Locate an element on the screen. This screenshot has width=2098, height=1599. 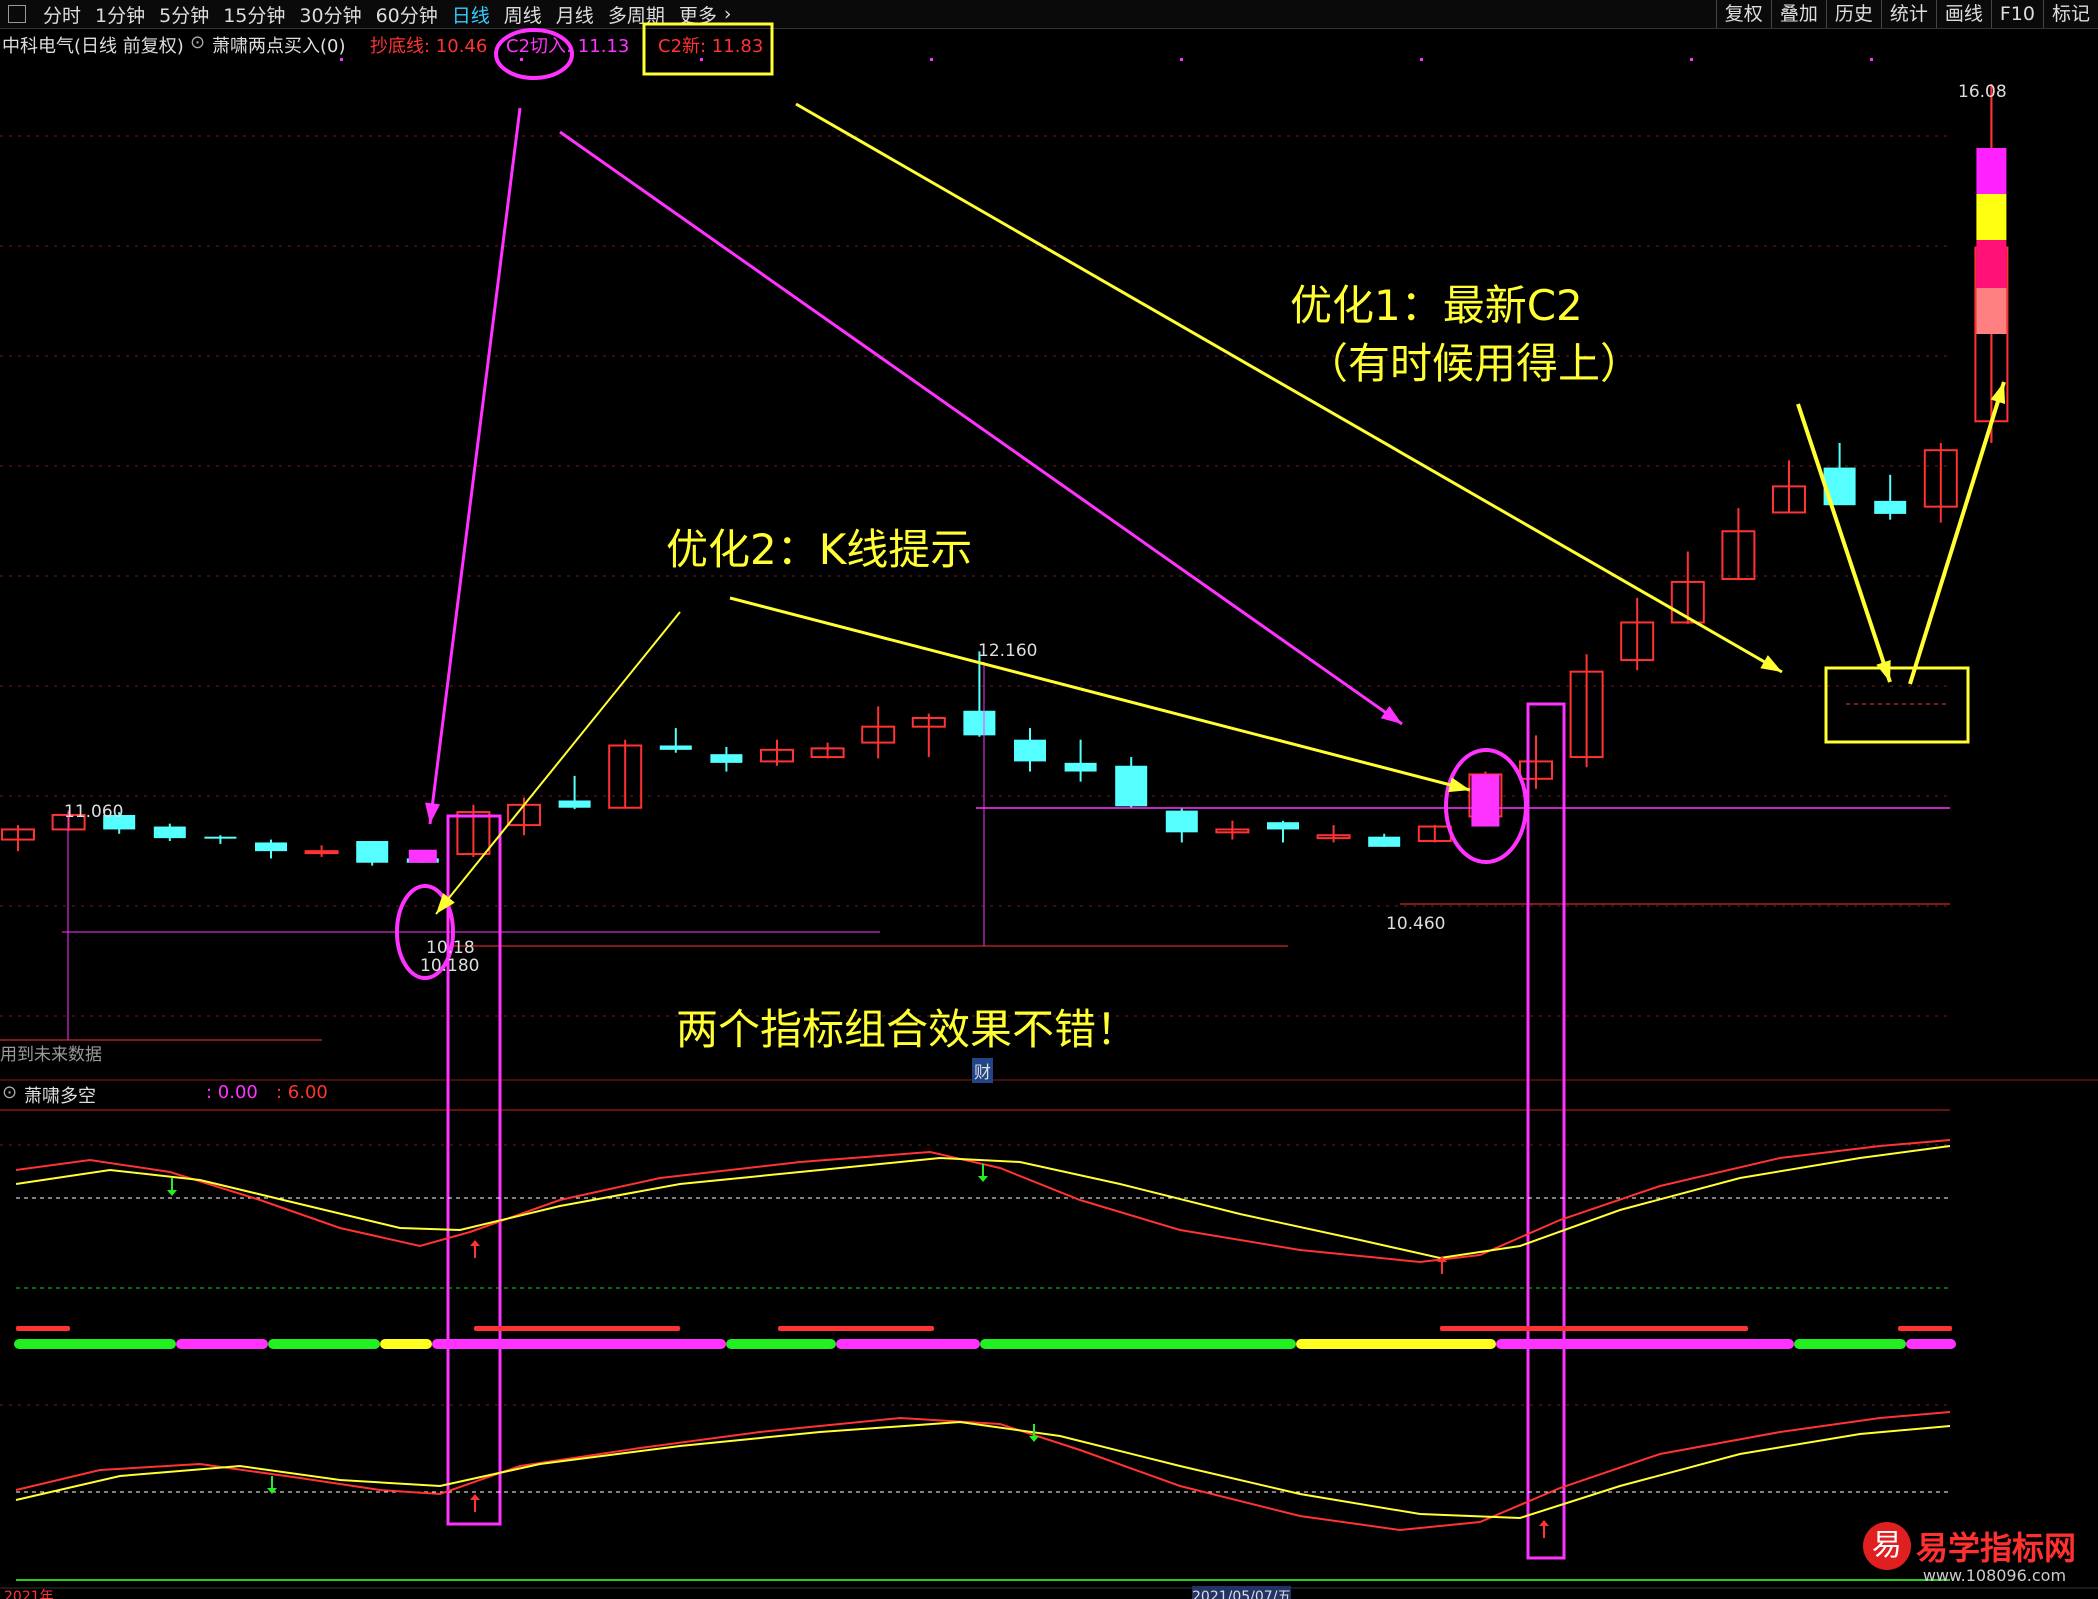
arrow-opt2-left is located at coordinates (558, 763).